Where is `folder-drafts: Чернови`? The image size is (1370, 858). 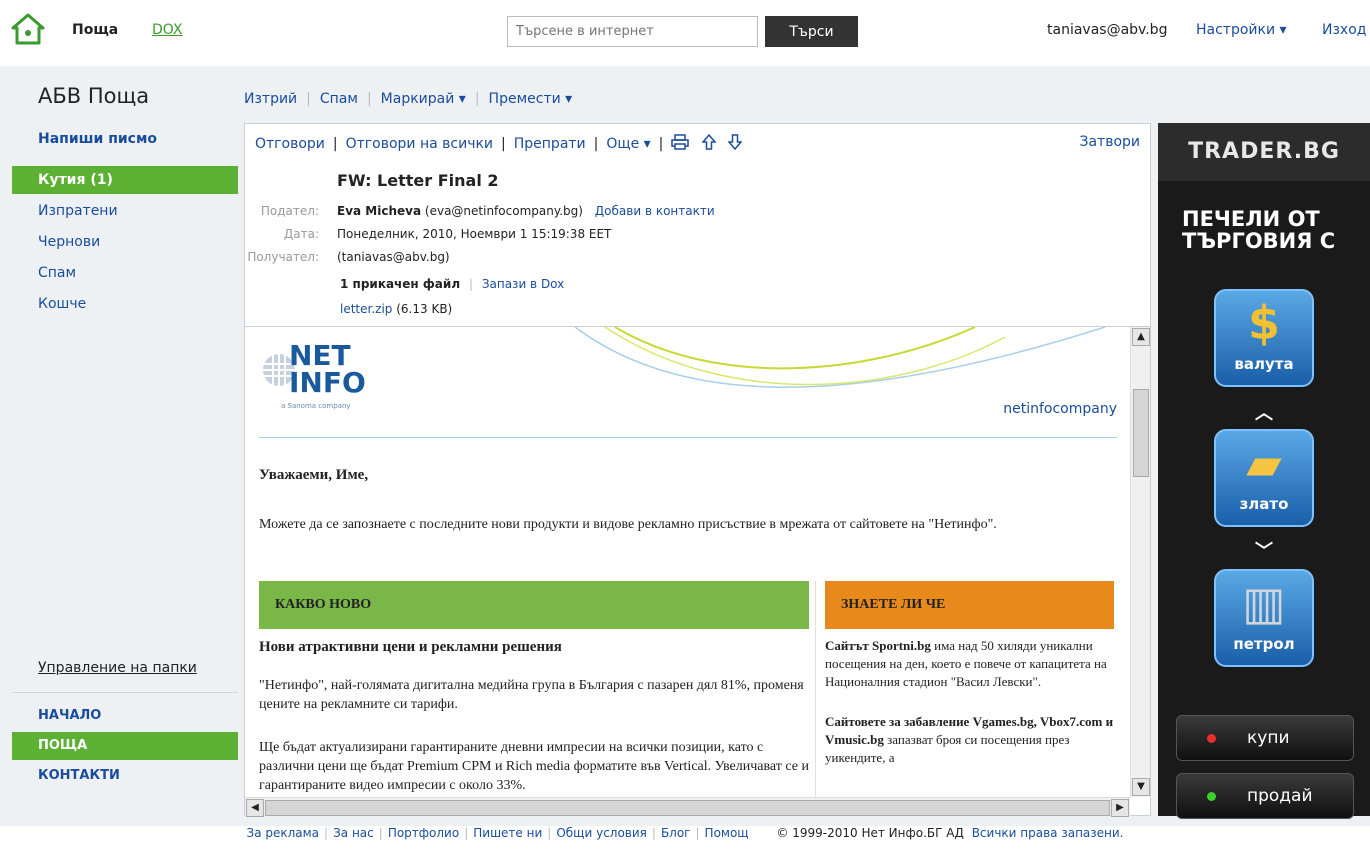 folder-drafts: Чернови is located at coordinates (125, 242).